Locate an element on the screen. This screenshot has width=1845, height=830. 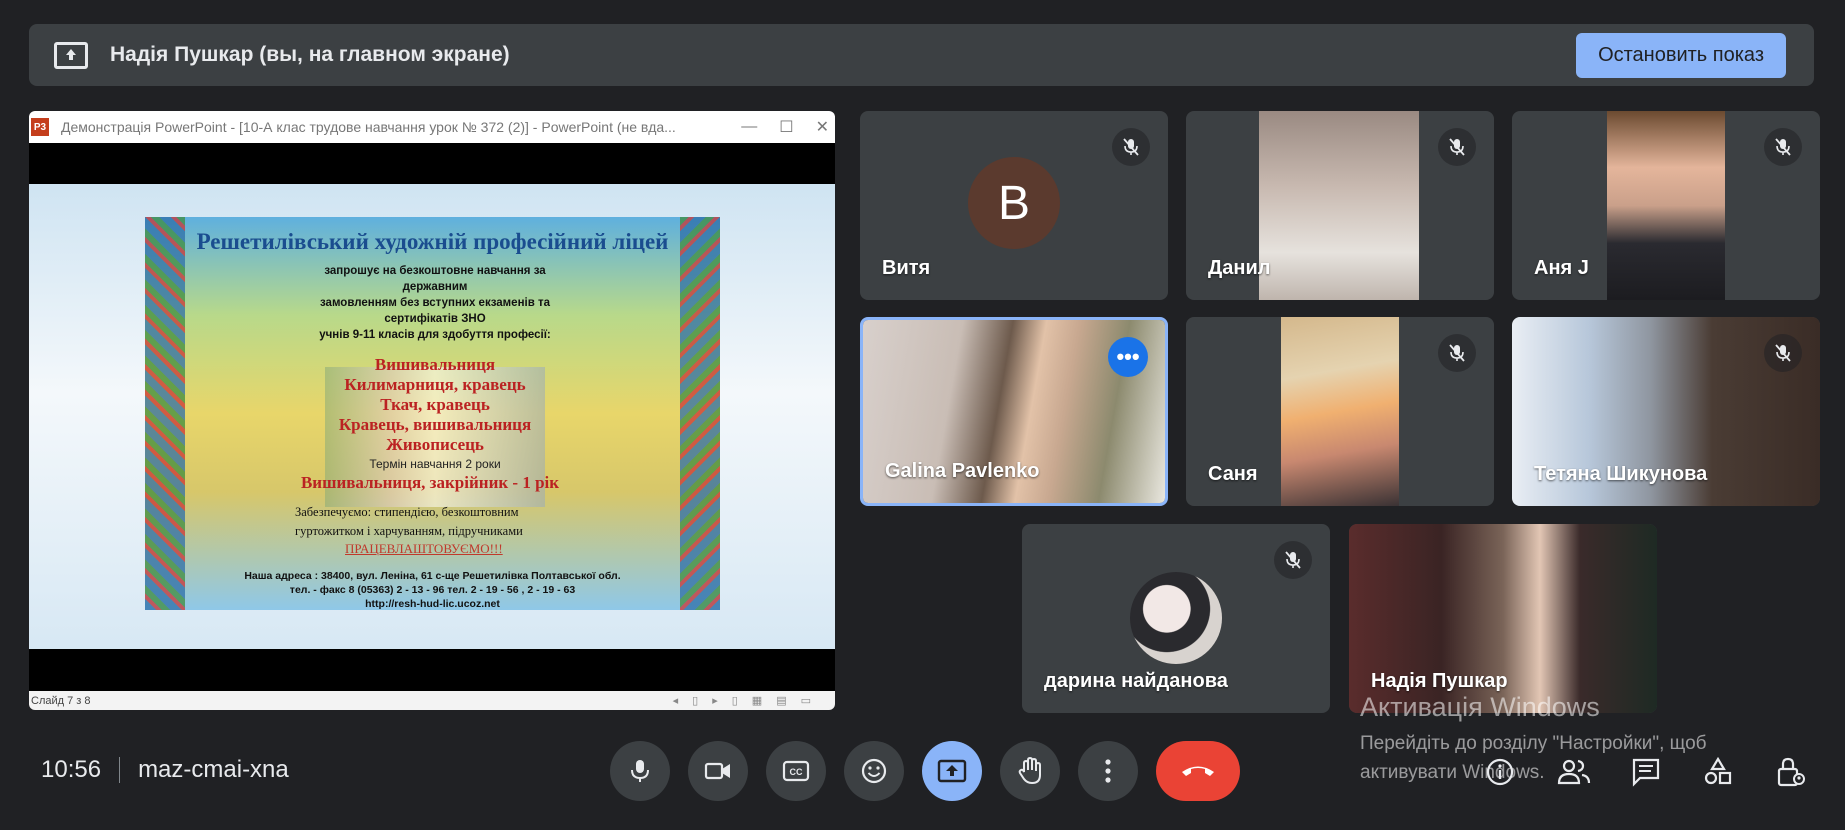
chat-button is located at coordinates (1646, 772).